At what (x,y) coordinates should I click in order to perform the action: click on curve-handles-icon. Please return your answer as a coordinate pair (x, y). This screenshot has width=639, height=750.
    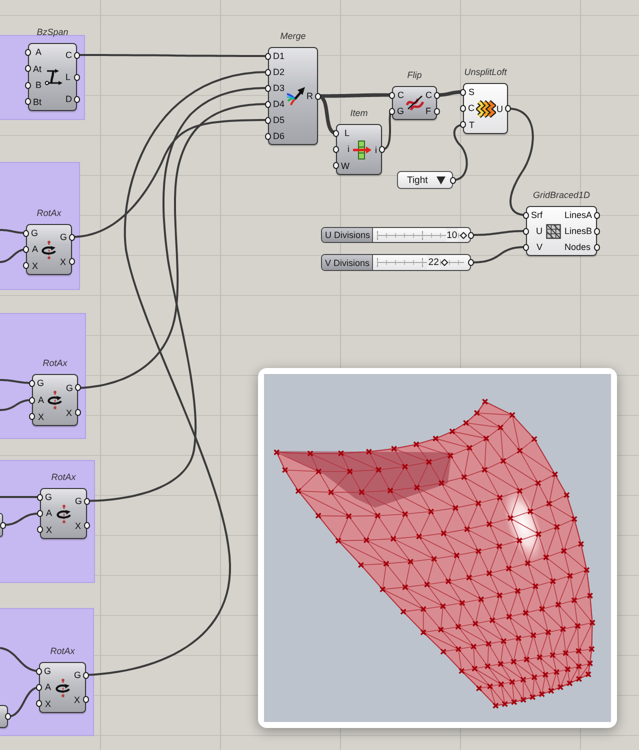
    Looking at the image, I should click on (54, 77).